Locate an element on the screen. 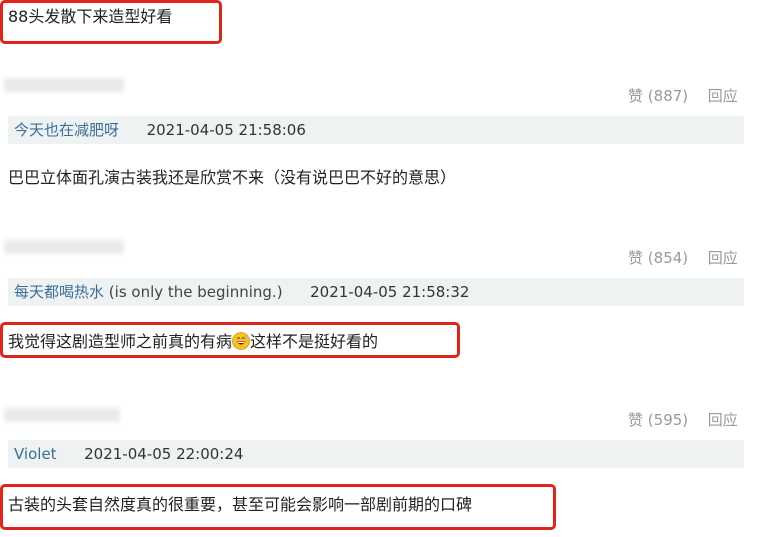  like-button: 赞 (854) is located at coordinates (658, 258).